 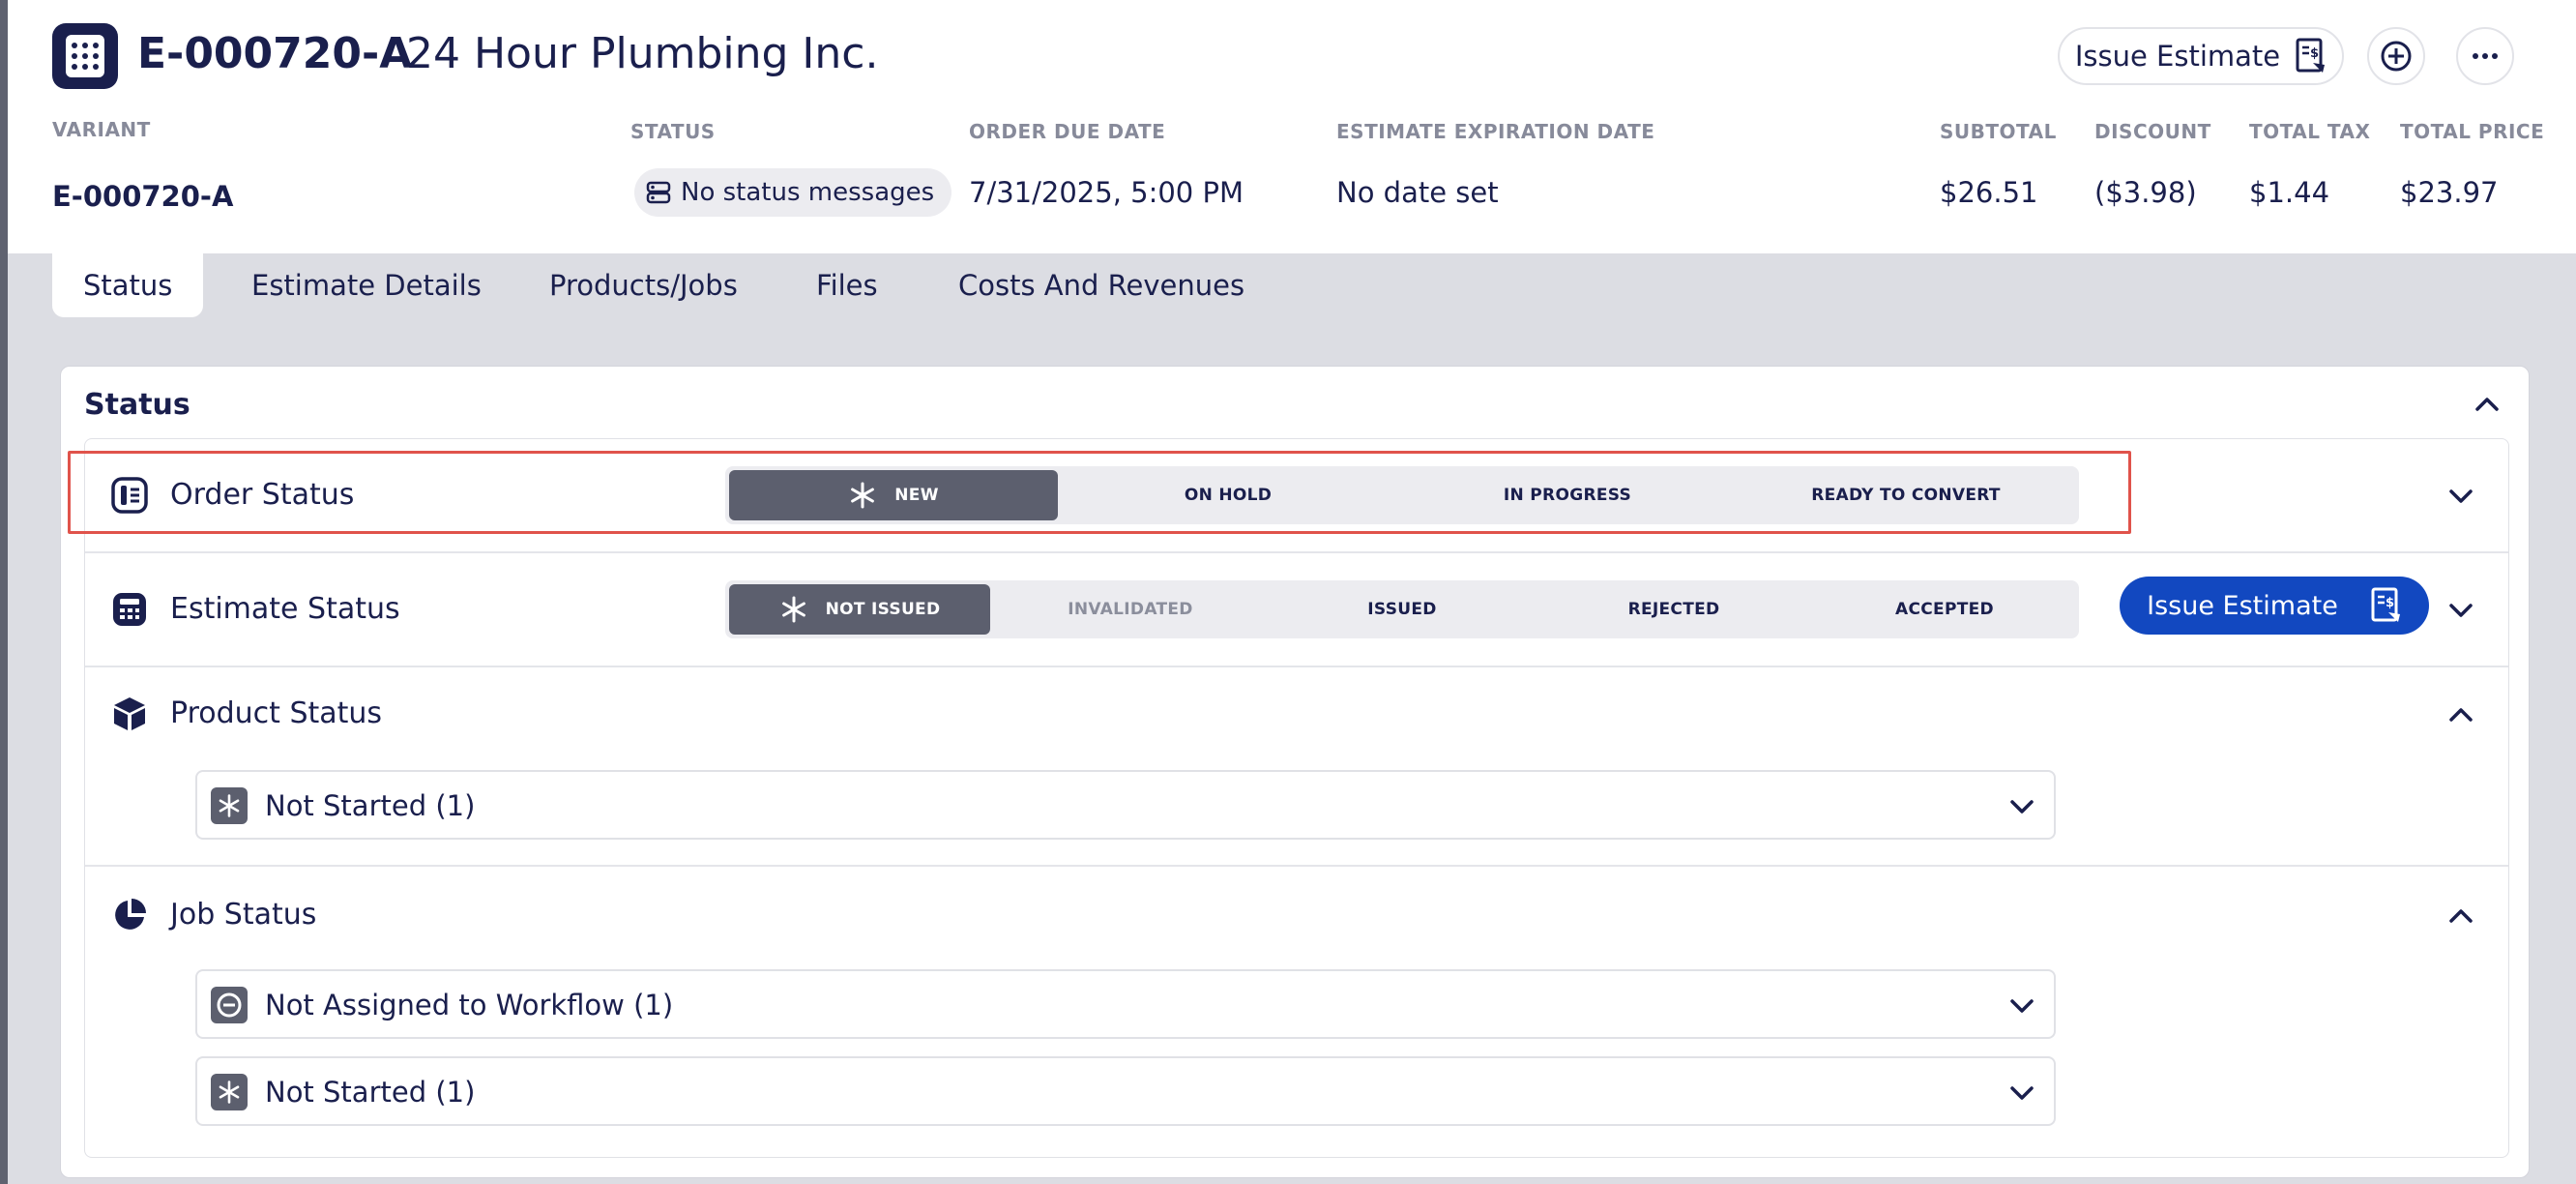 I want to click on tab-files: Files, so click(x=847, y=285).